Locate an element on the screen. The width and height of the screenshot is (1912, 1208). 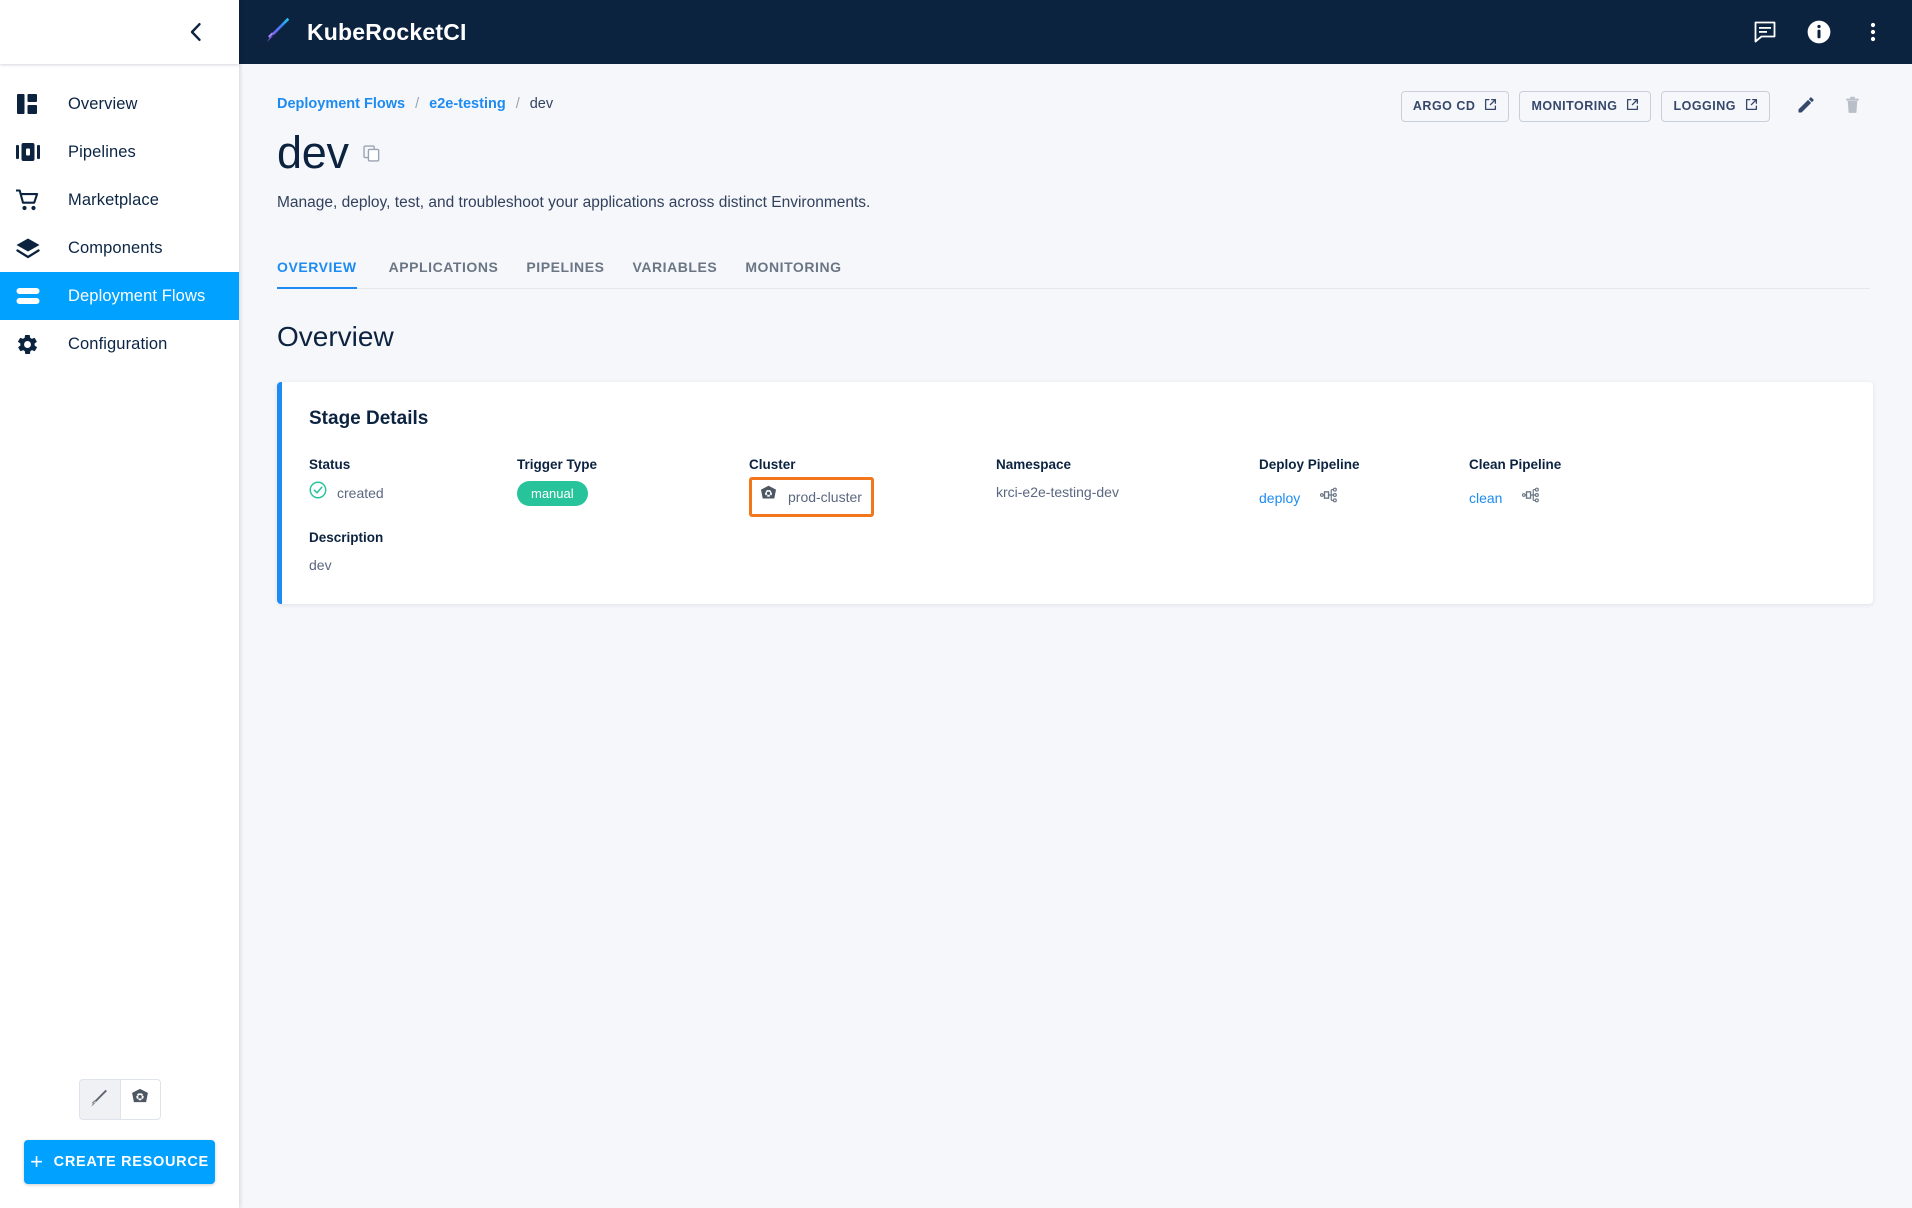
top-bar: KubeRocketCI is located at coordinates (1075, 32).